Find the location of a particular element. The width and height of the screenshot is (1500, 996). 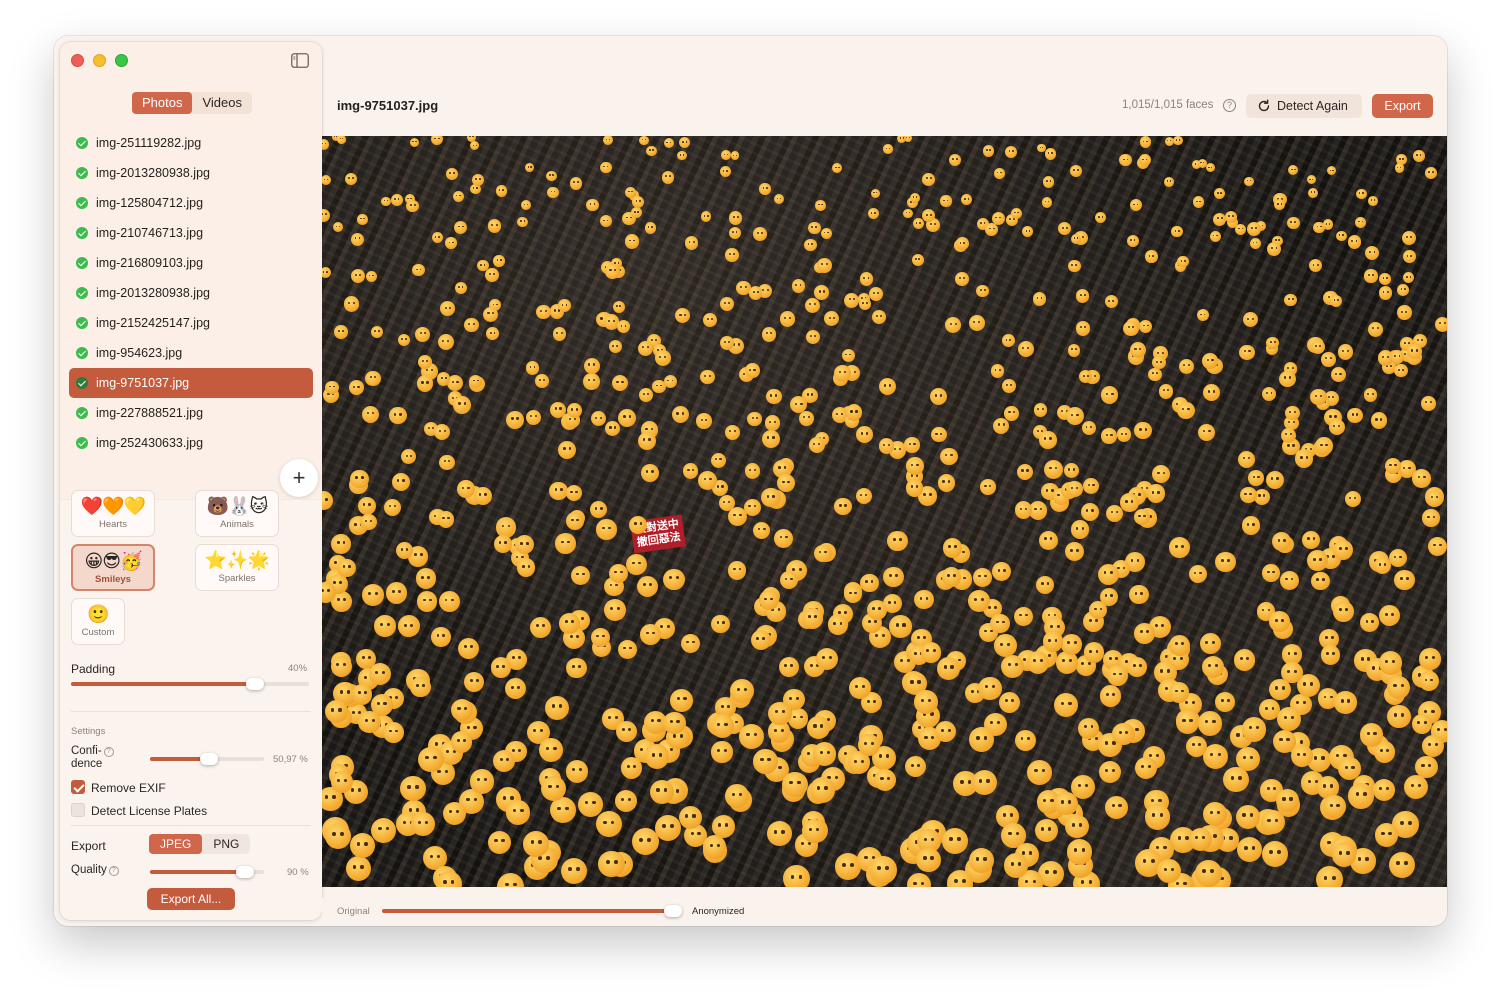

padding-slider is located at coordinates (190, 684).